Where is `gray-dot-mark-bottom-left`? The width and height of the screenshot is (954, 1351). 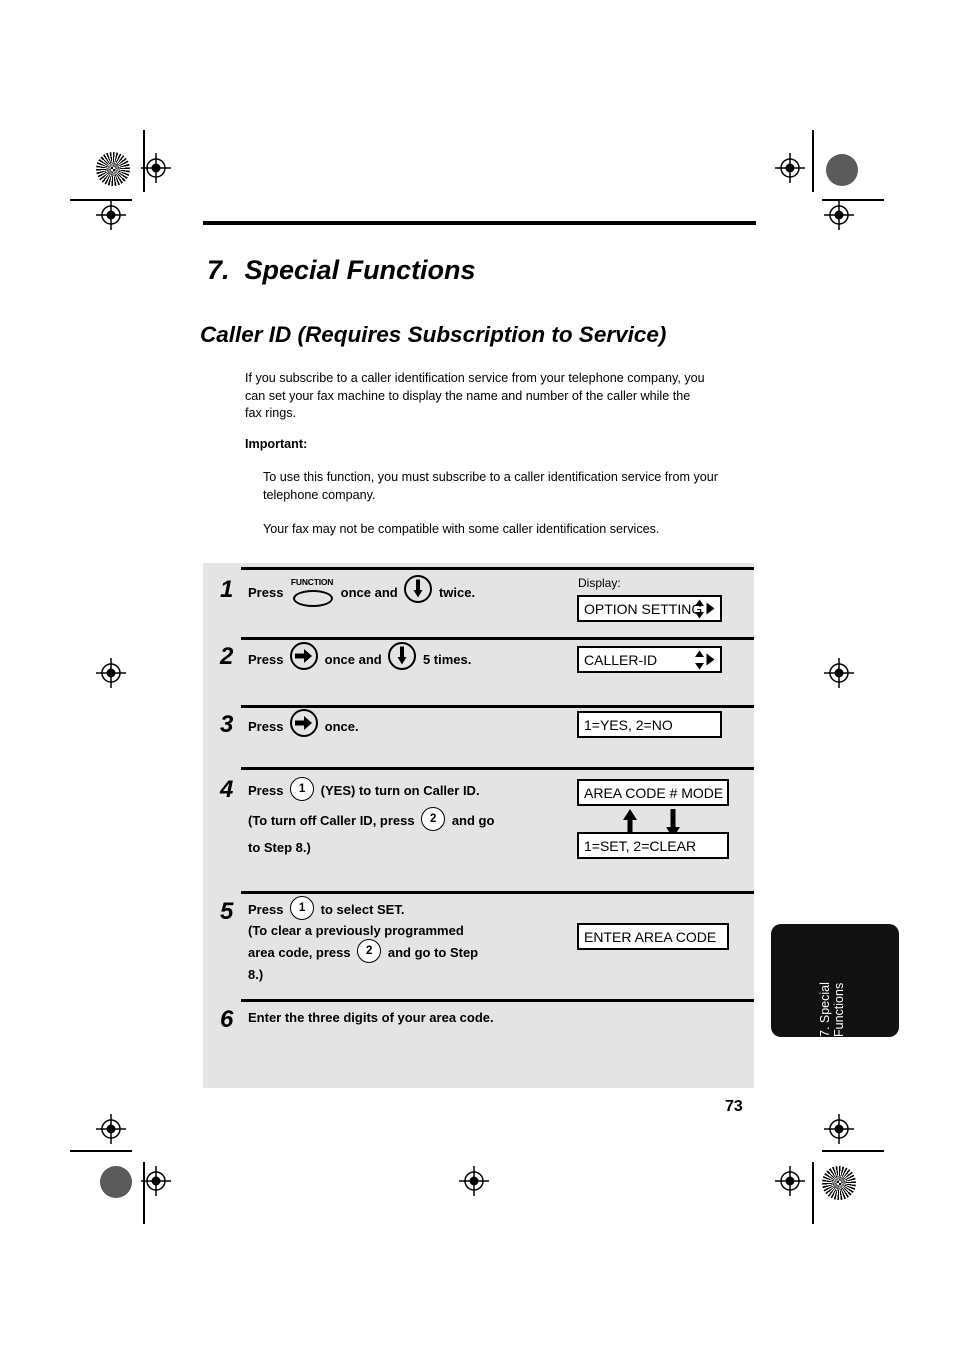
gray-dot-mark-bottom-left is located at coordinates (116, 1182).